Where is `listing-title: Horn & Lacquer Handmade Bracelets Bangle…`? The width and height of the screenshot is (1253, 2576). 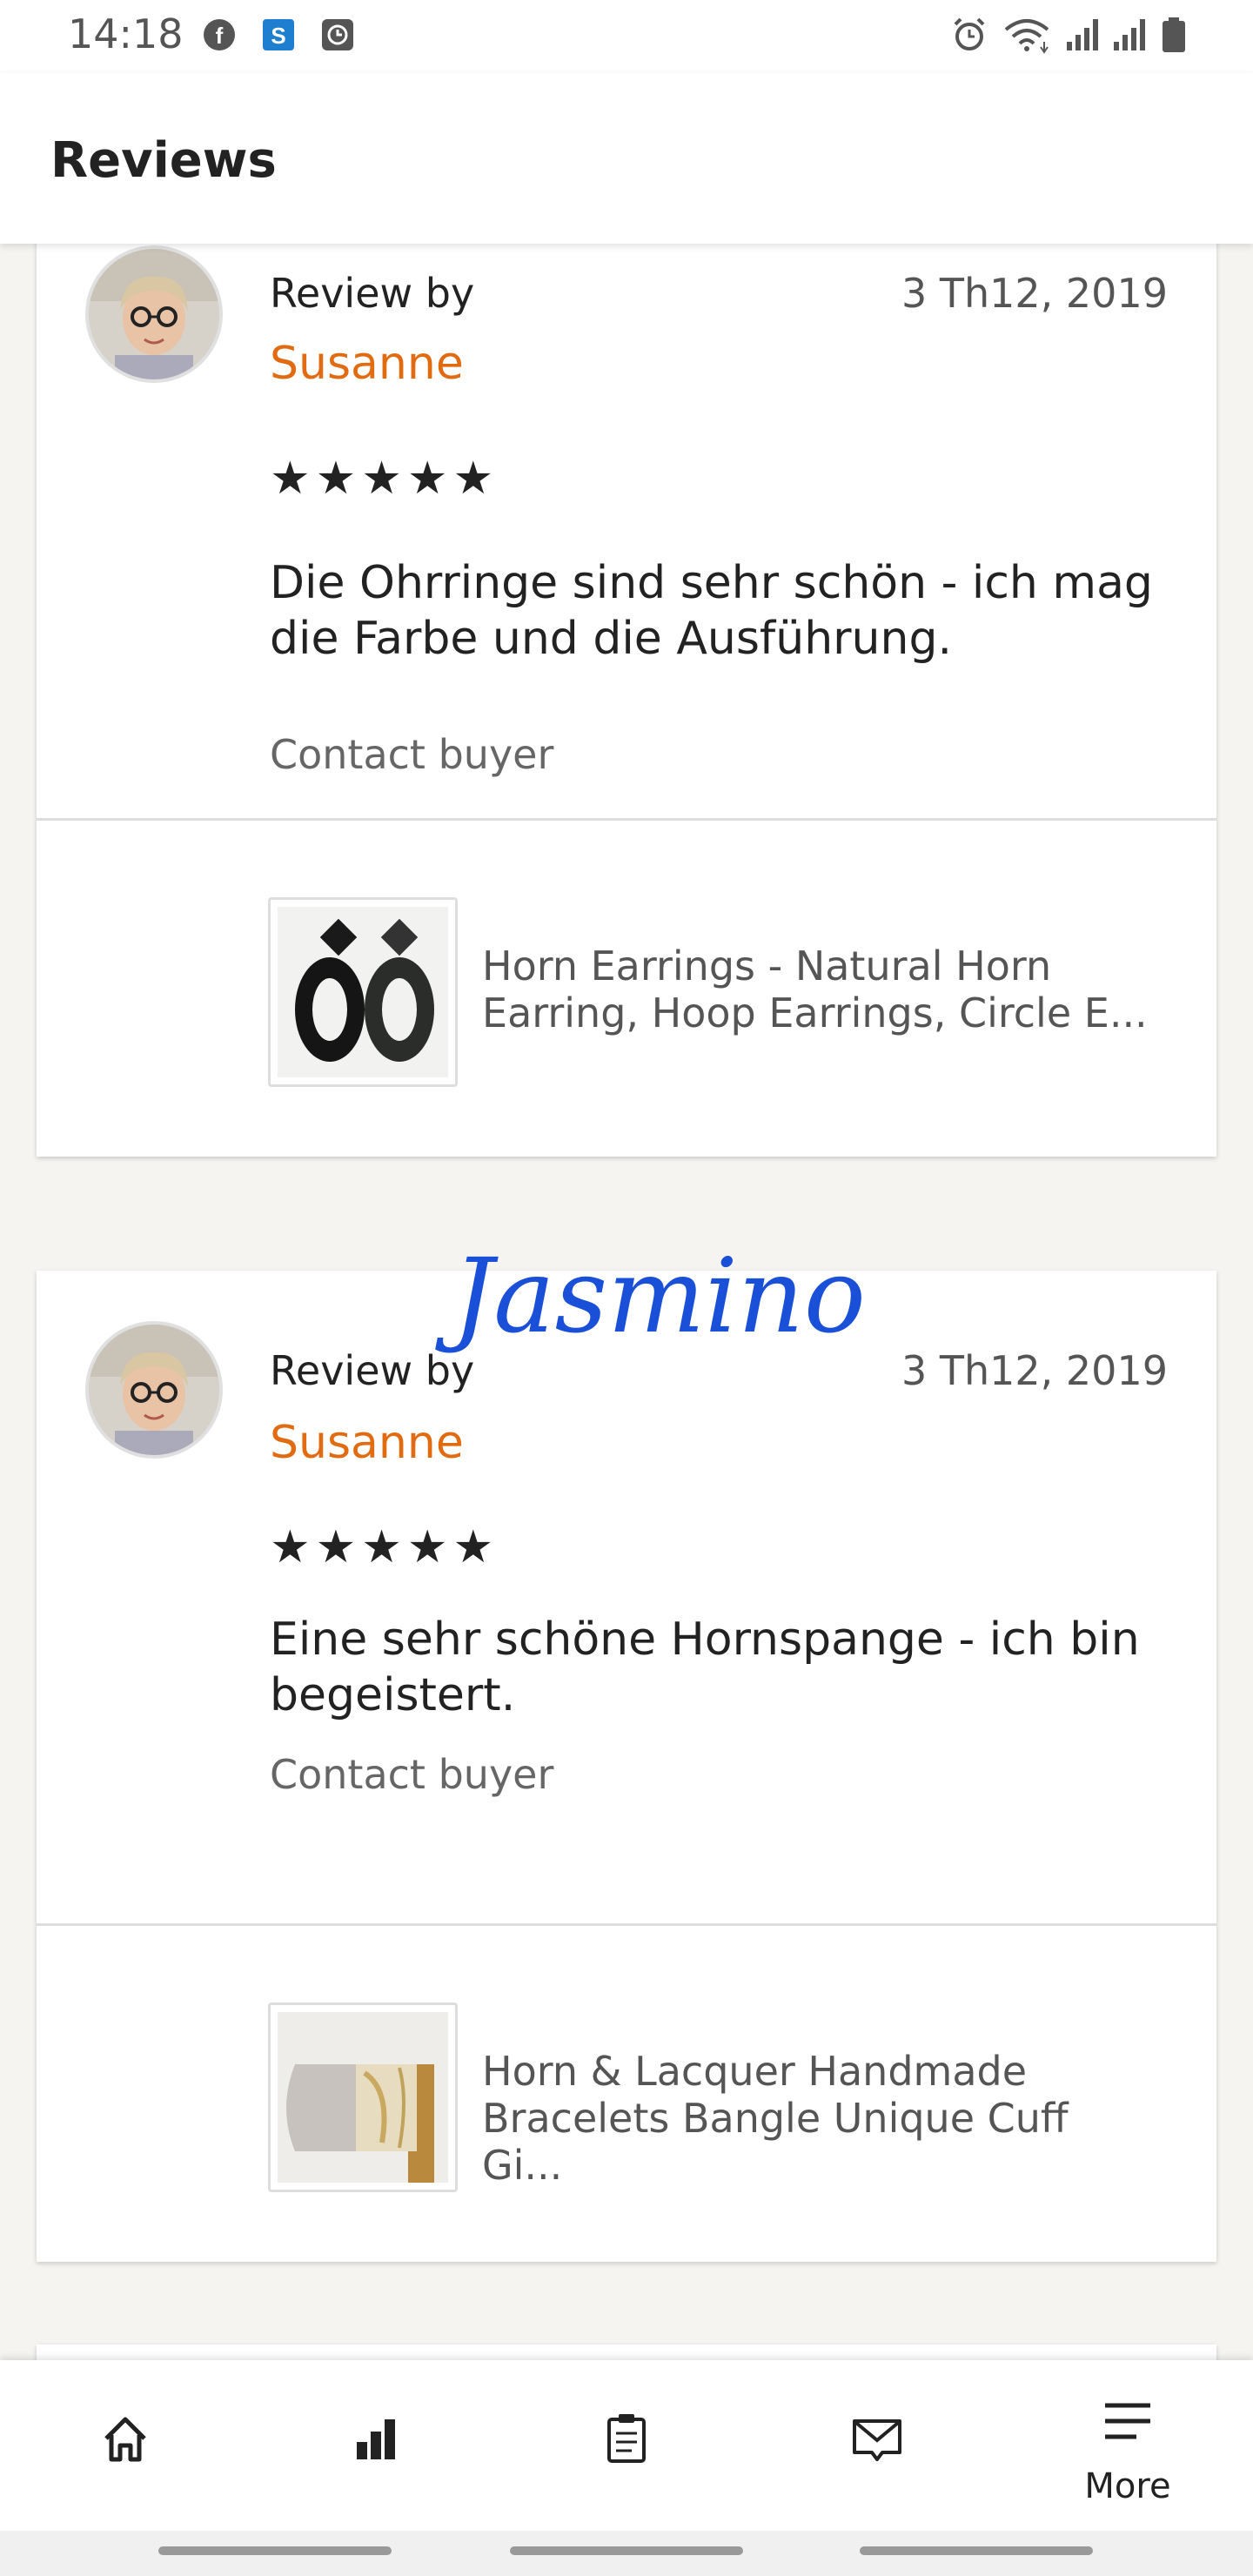
listing-title: Horn & Lacquer Handmade Bracelets Bangle… is located at coordinates (821, 2118).